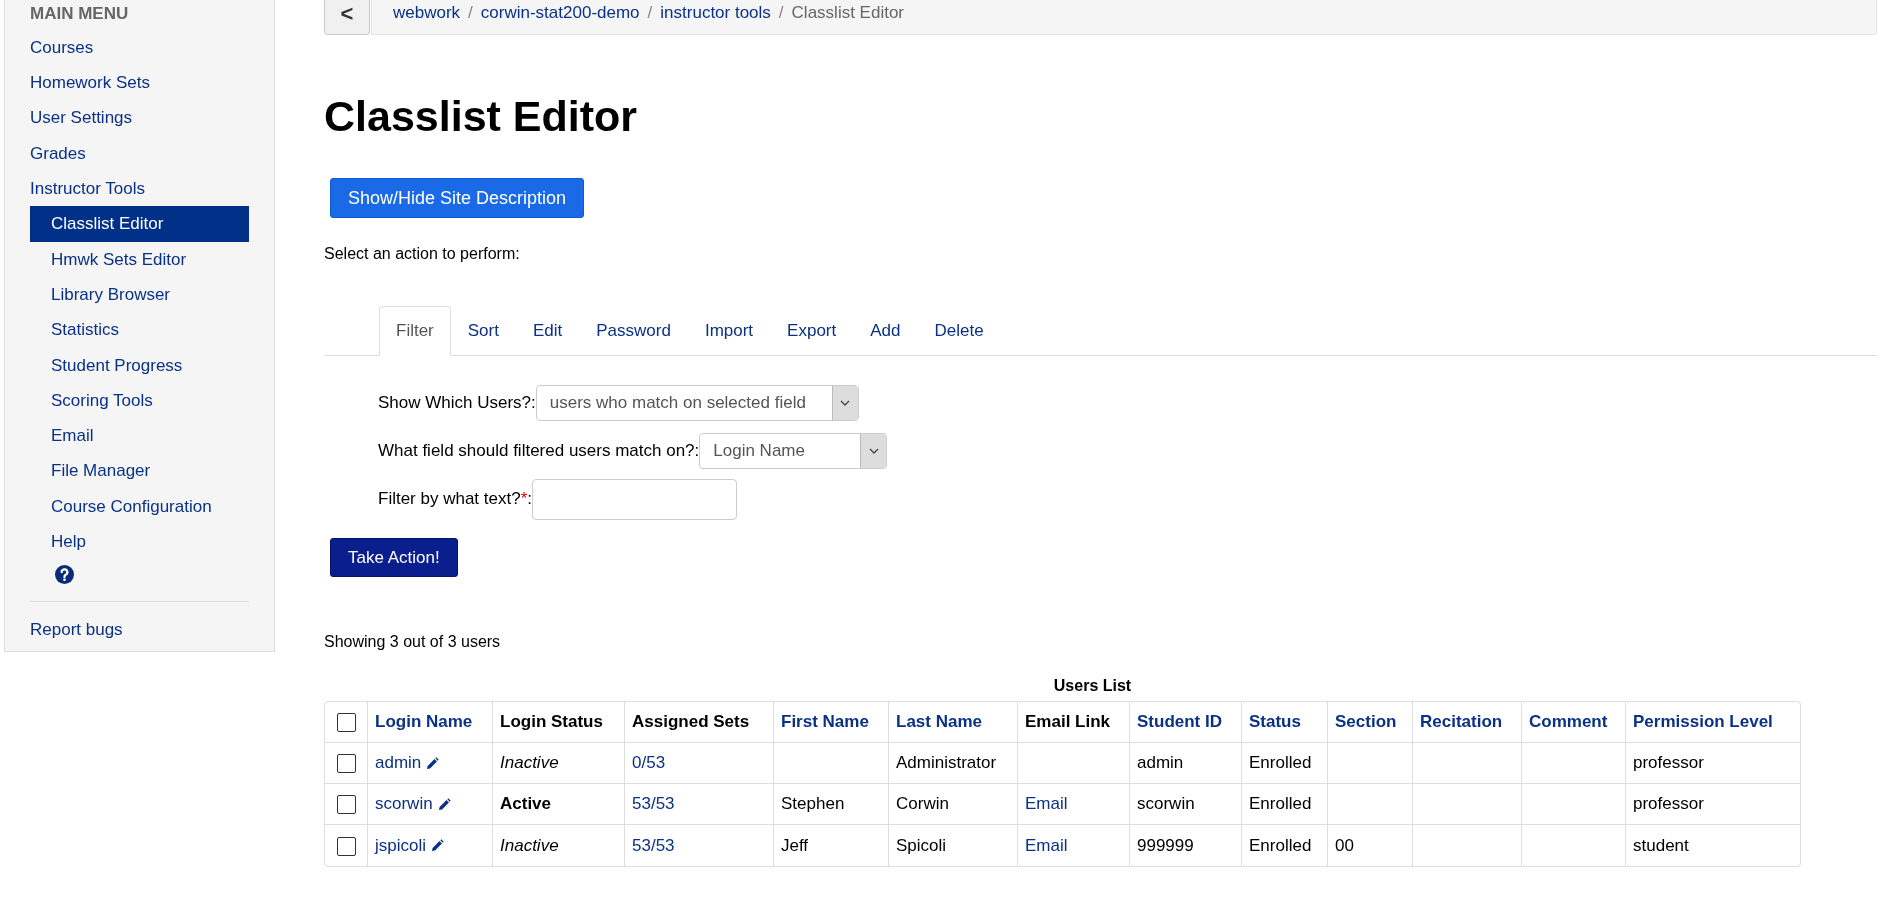 This screenshot has width=1885, height=898. Describe the element at coordinates (401, 845) in the screenshot. I see `login-link: jspicoli` at that location.